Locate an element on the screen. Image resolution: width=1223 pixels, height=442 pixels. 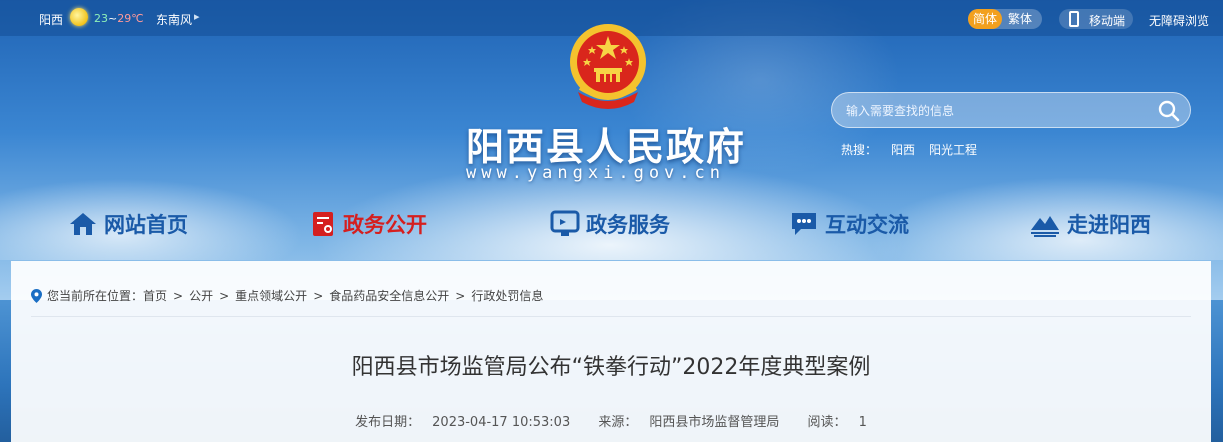
mobile-label: 移动端 is located at coordinates (1107, 21).